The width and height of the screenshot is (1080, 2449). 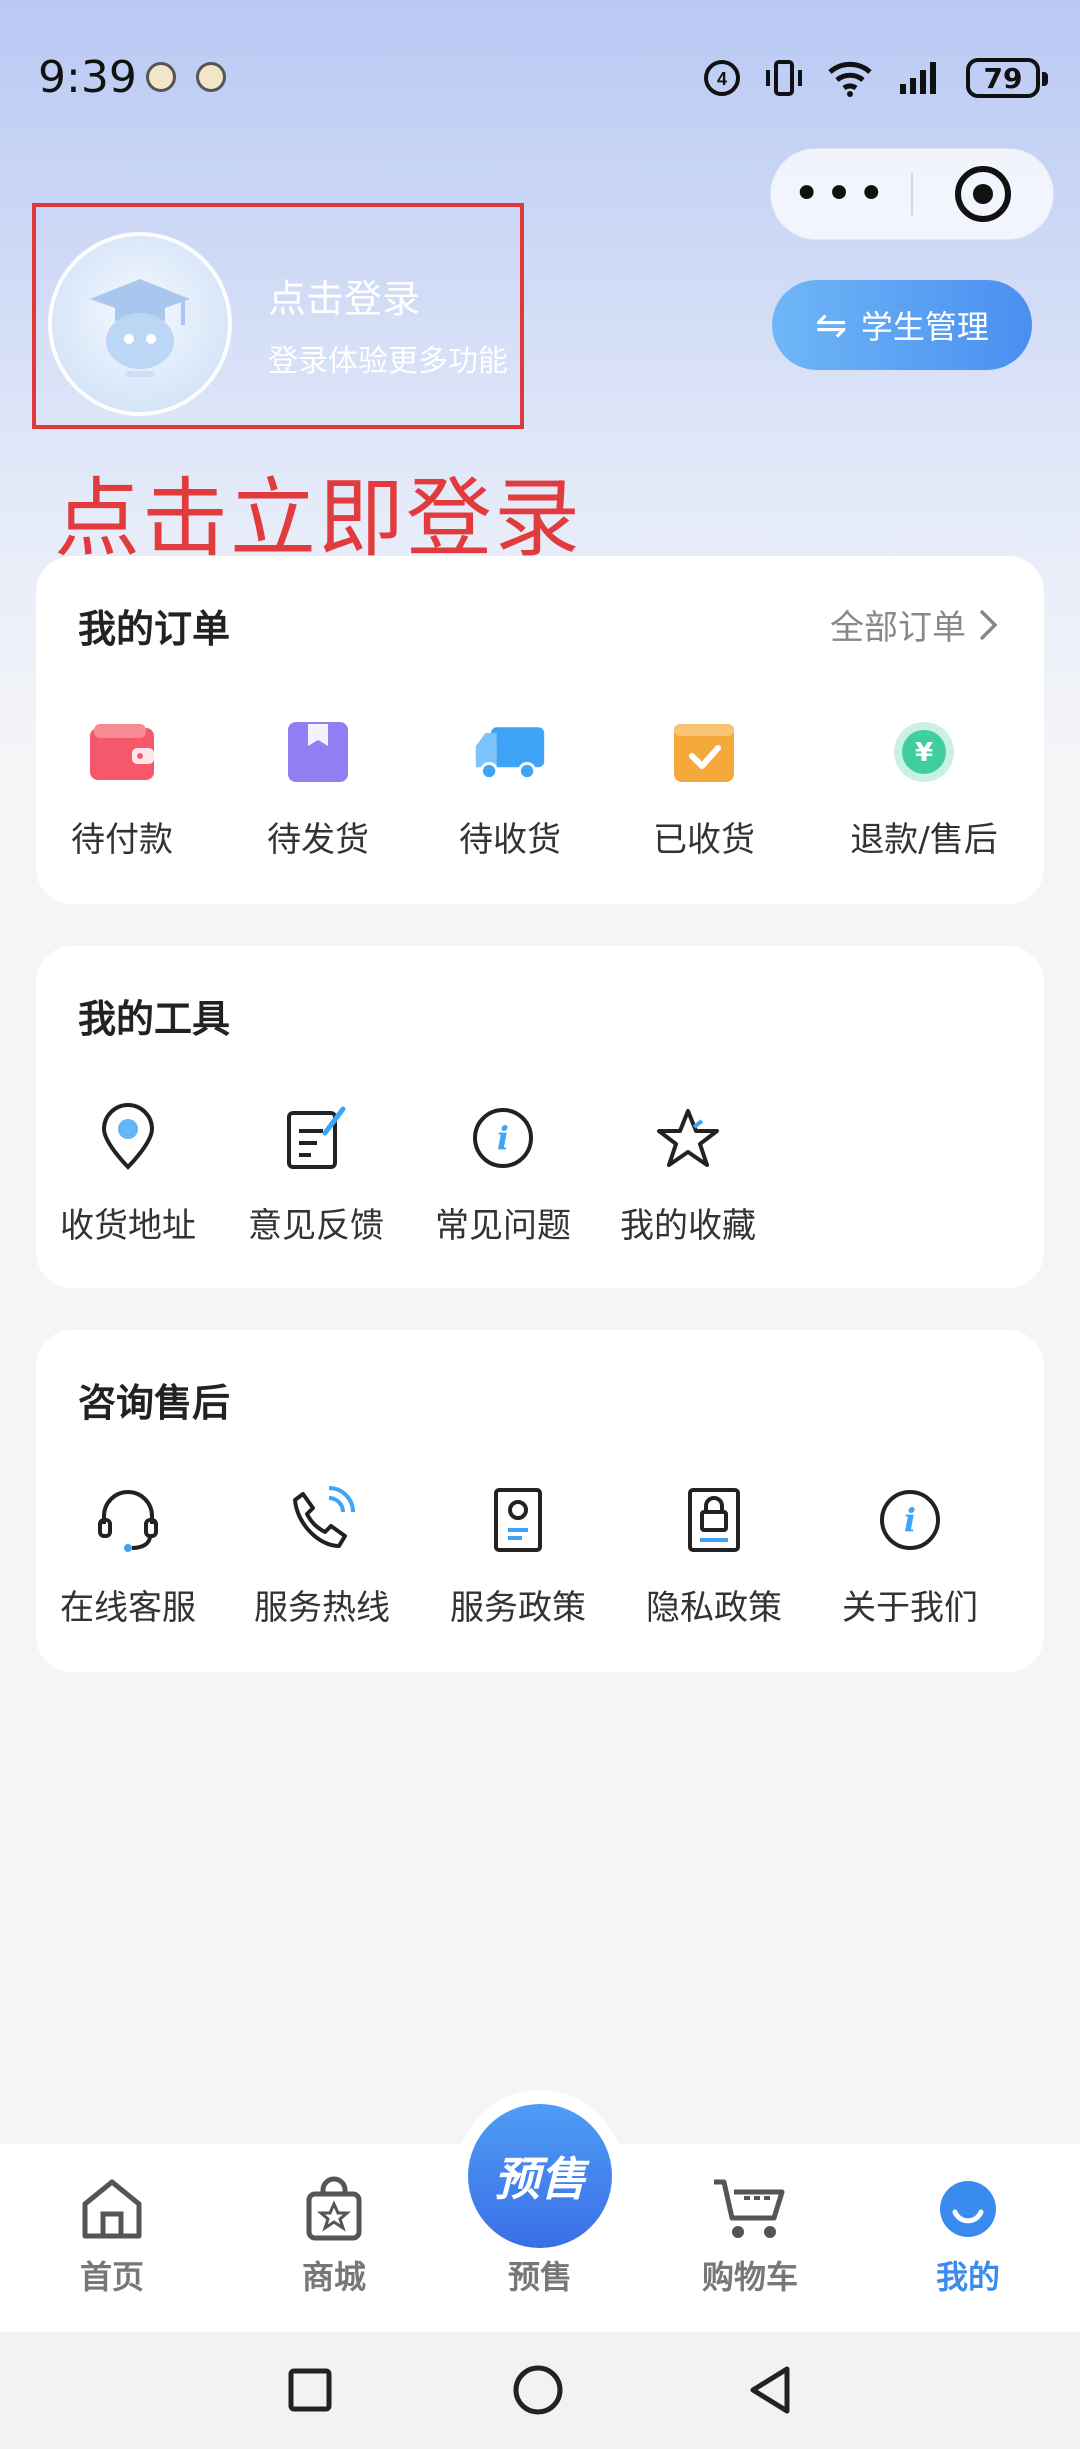 I want to click on nav-mine-label: 我的, so click(x=967, y=2277).